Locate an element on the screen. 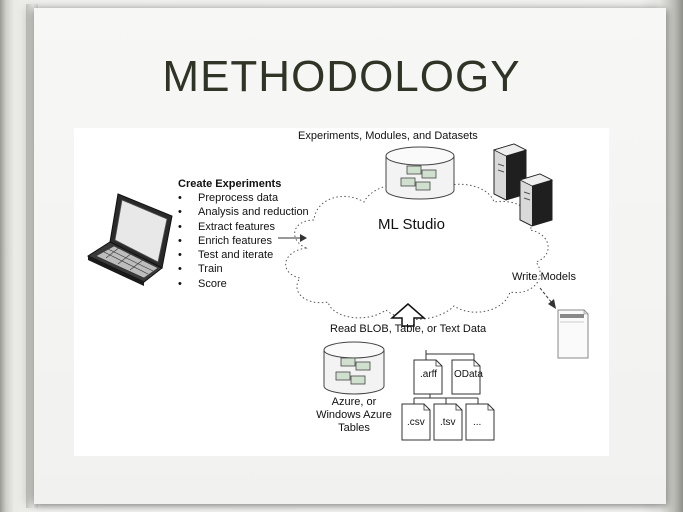  list-item: Enrich features is located at coordinates (243, 241).